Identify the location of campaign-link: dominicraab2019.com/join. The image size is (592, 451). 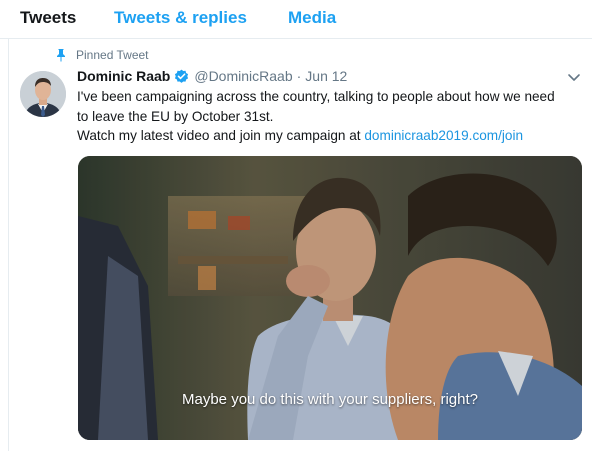
(443, 135).